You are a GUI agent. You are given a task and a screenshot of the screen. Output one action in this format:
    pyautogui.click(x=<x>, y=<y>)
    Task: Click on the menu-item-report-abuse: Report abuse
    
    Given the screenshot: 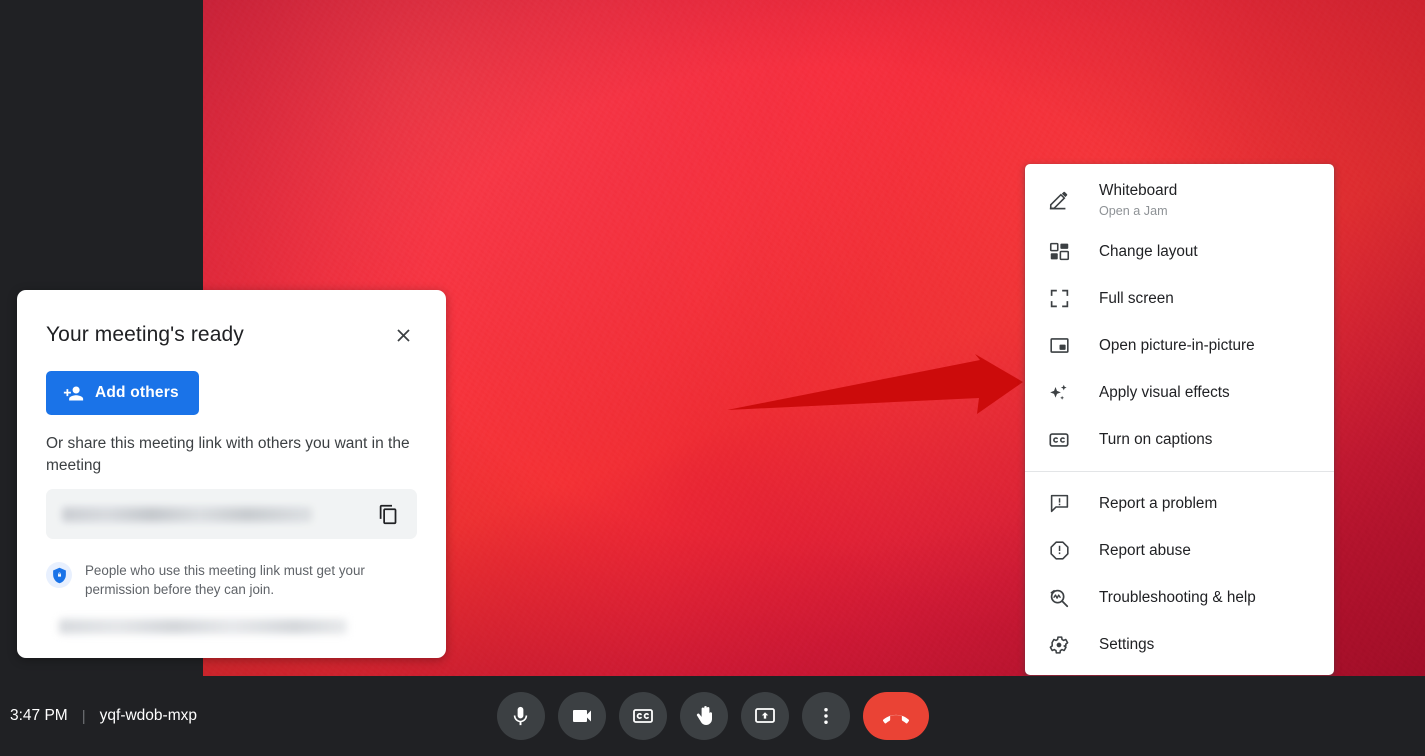 What is the action you would take?
    pyautogui.click(x=1179, y=550)
    